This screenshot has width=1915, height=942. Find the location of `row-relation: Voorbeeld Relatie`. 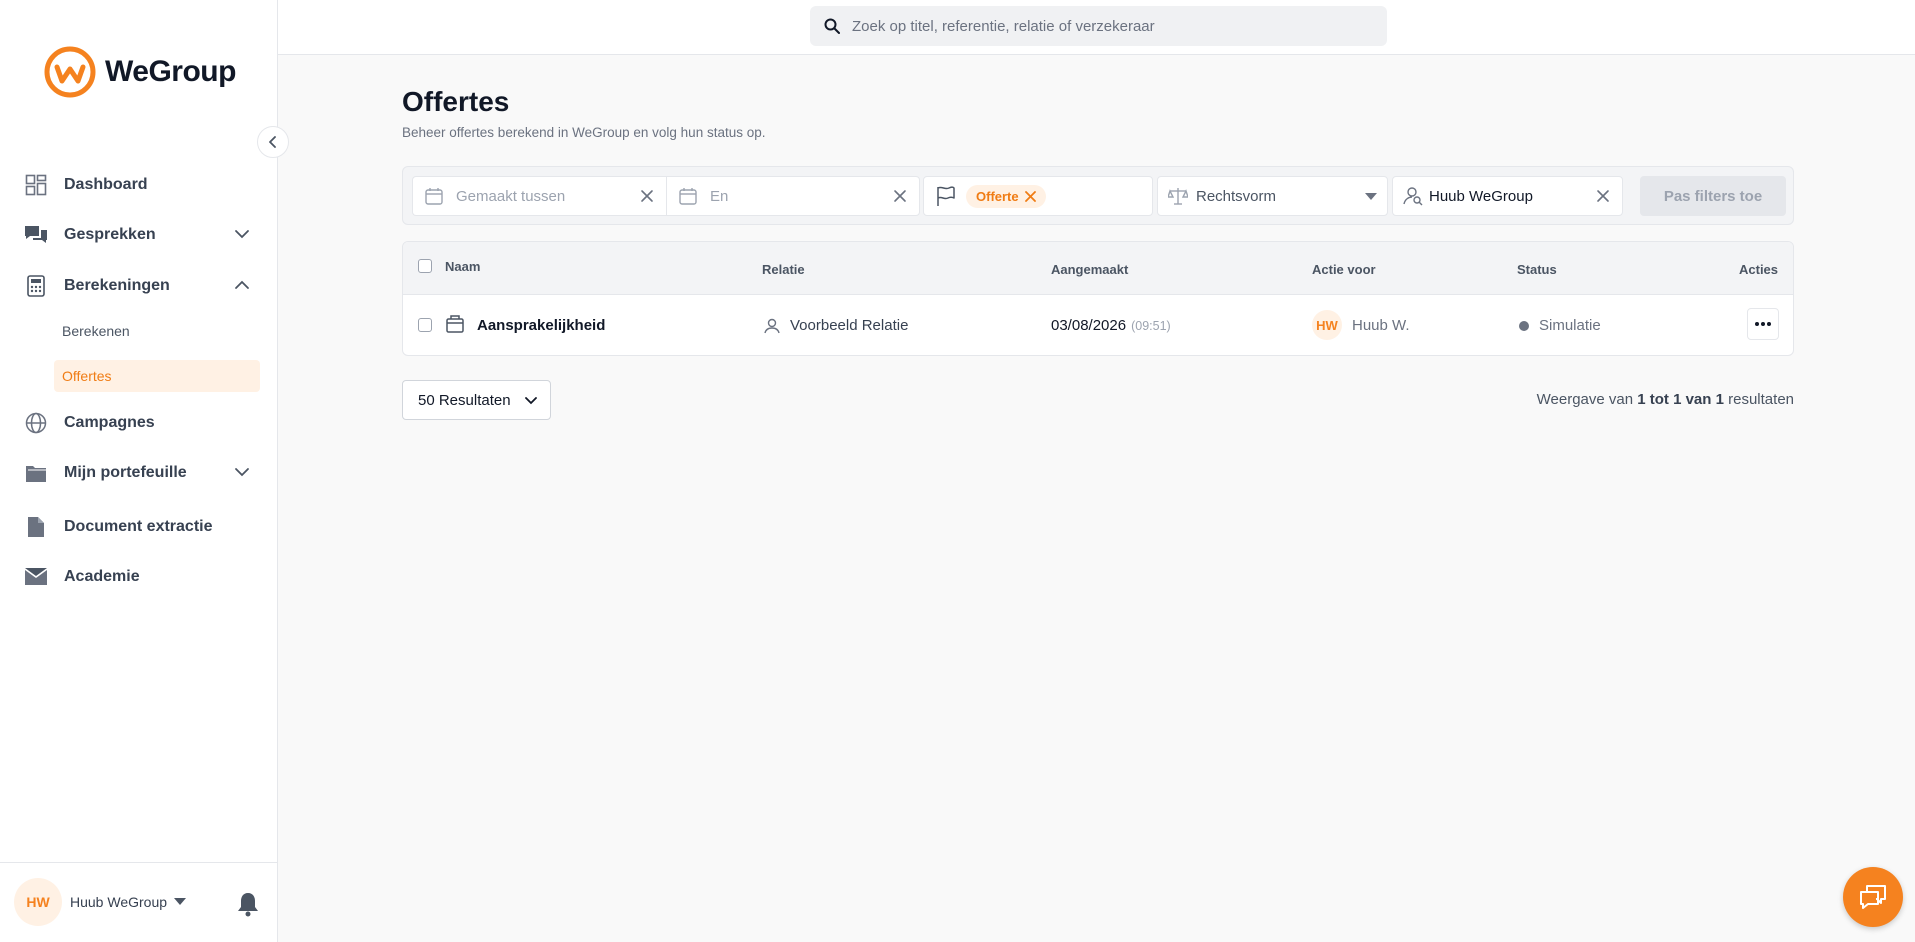

row-relation: Voorbeeld Relatie is located at coordinates (836, 325).